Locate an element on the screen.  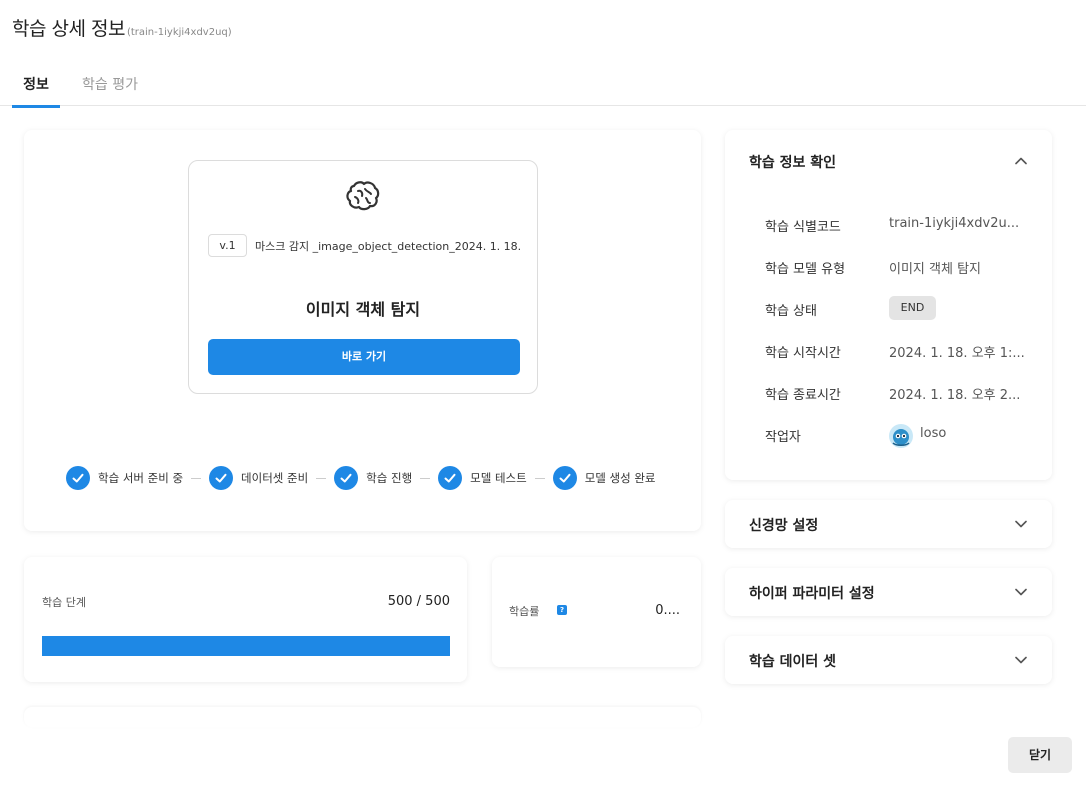
step-label: 모델 생성 완료 is located at coordinates (620, 478).